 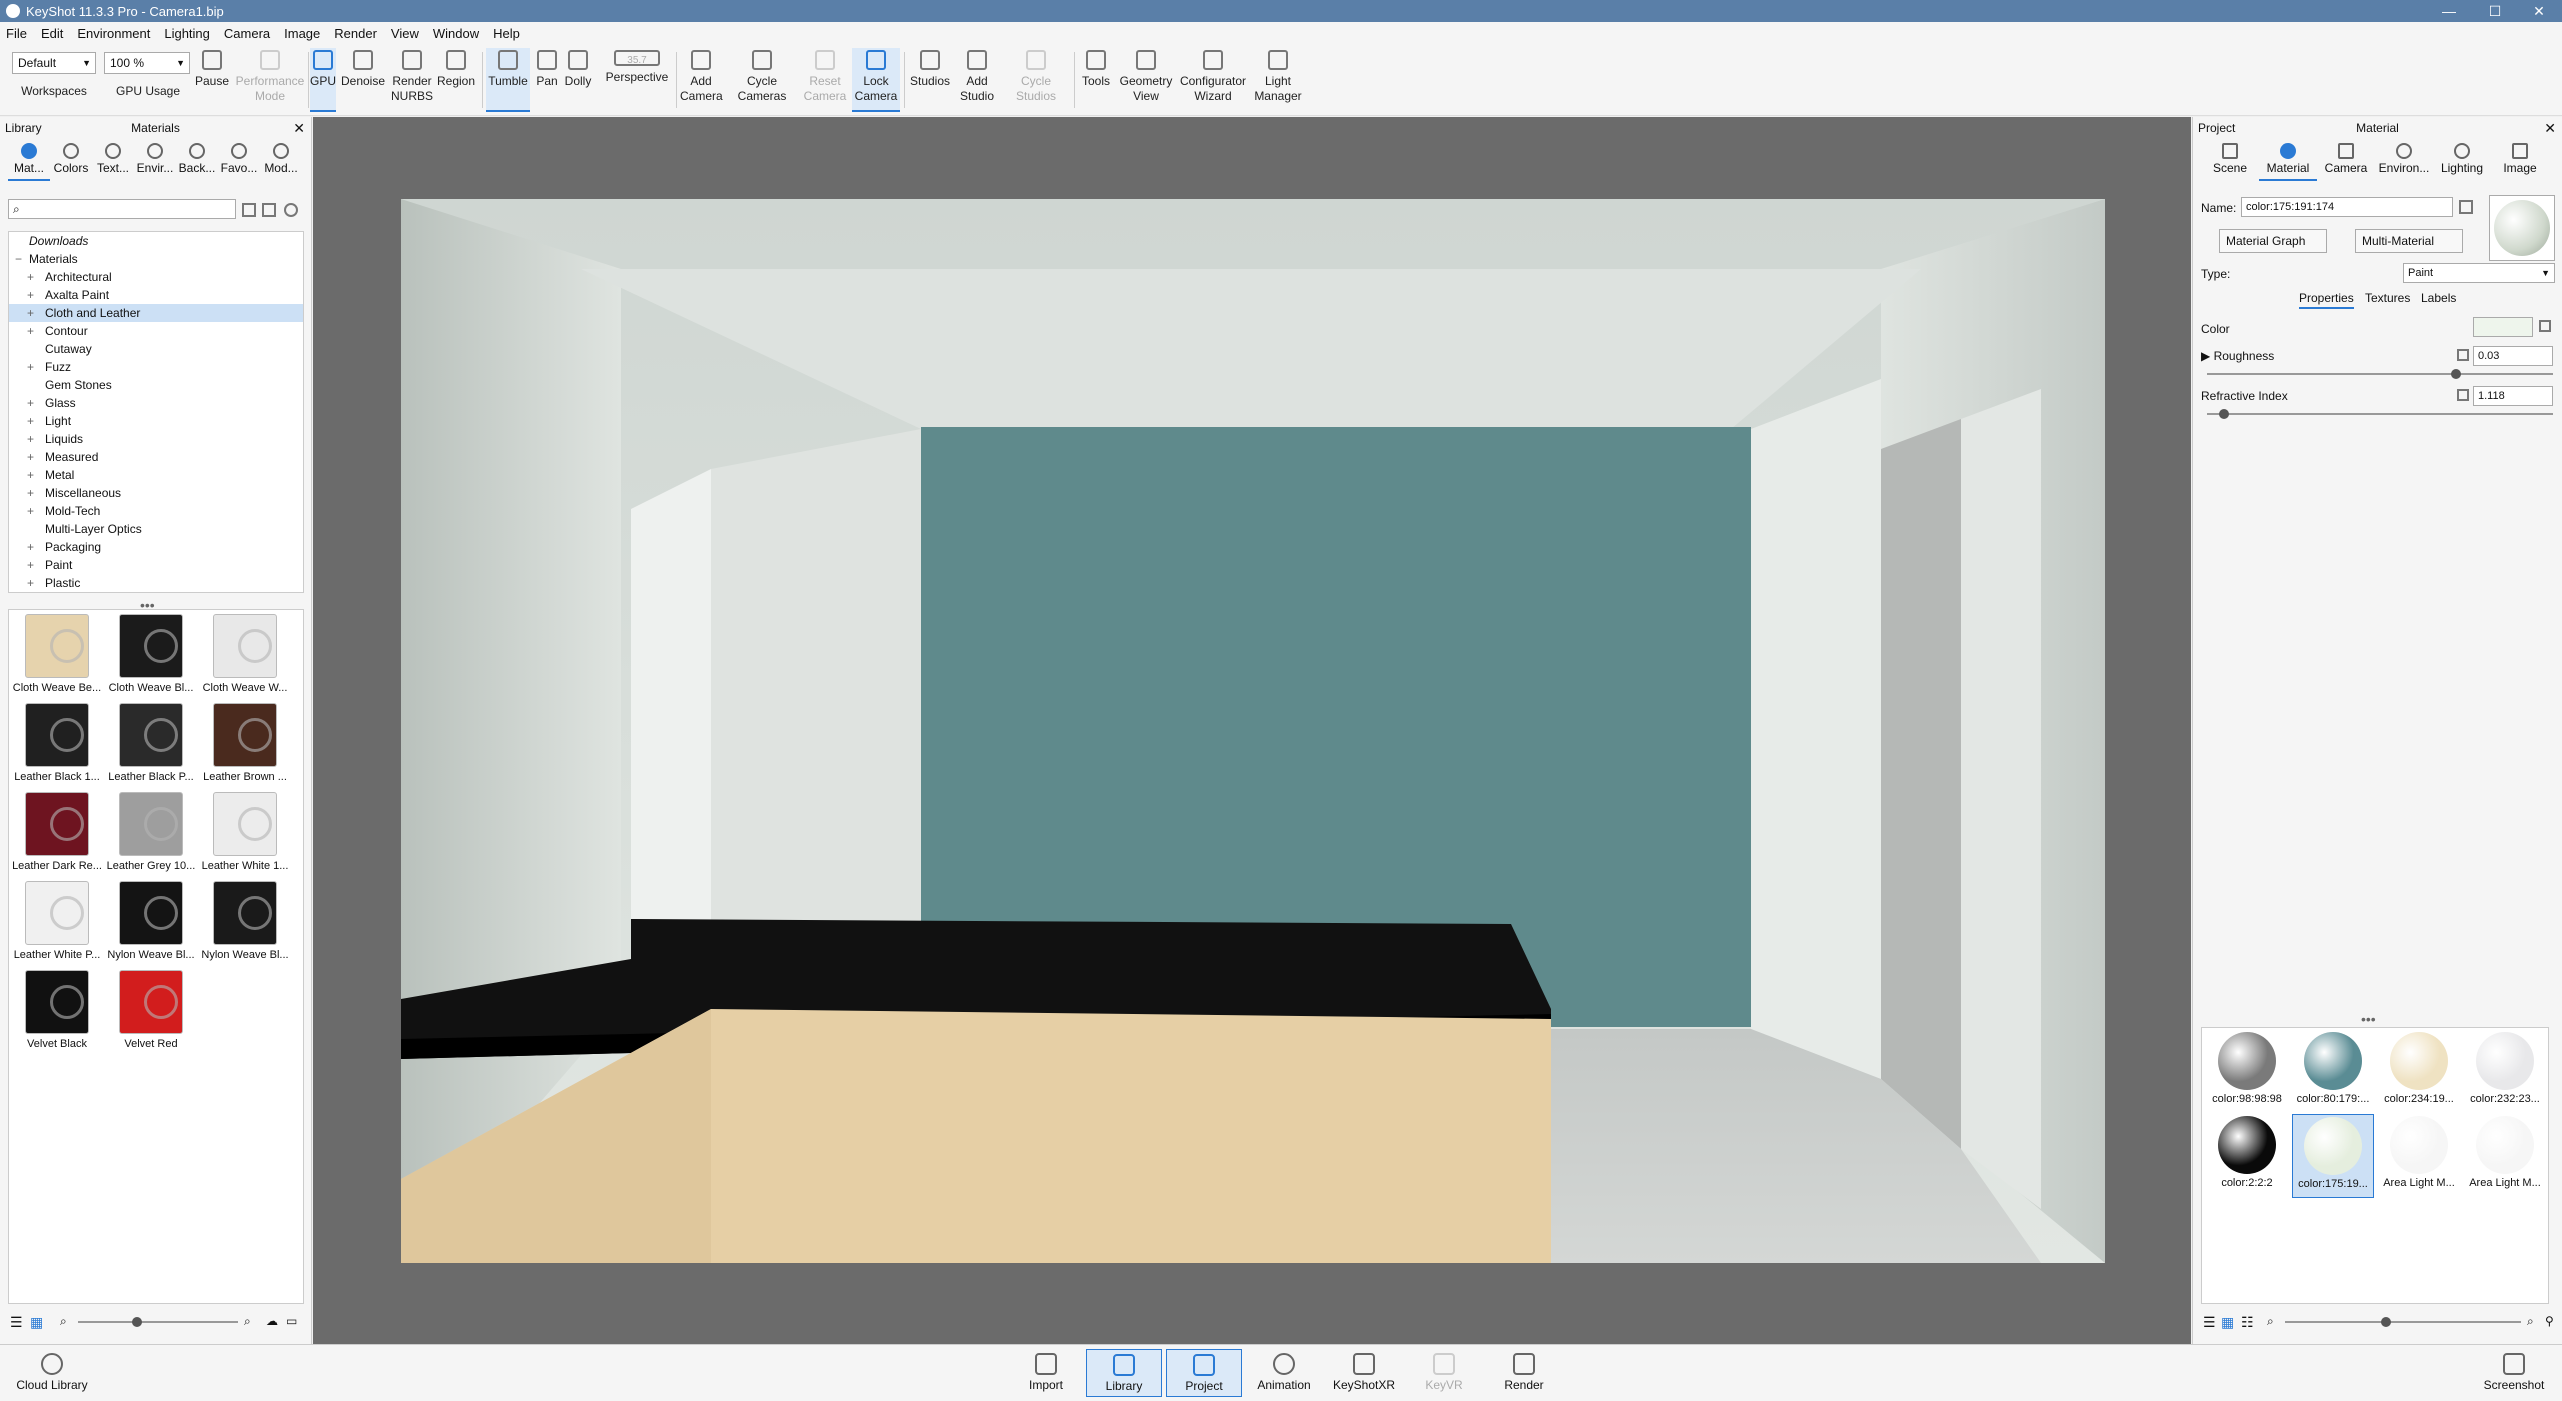 I want to click on library-search-input: ⌕, so click(x=122, y=209).